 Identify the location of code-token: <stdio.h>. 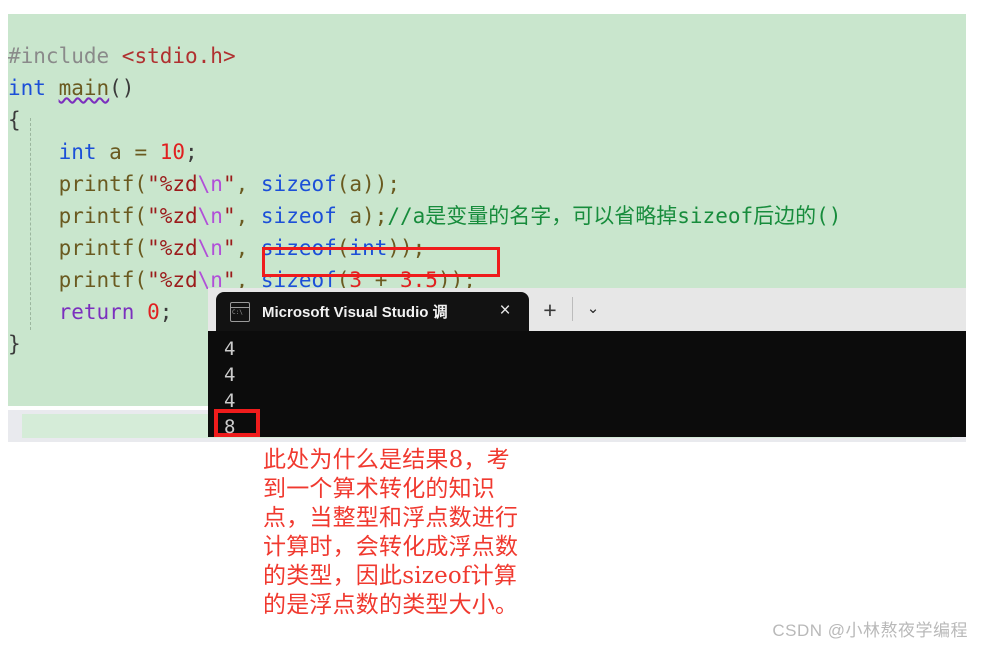
(178, 56).